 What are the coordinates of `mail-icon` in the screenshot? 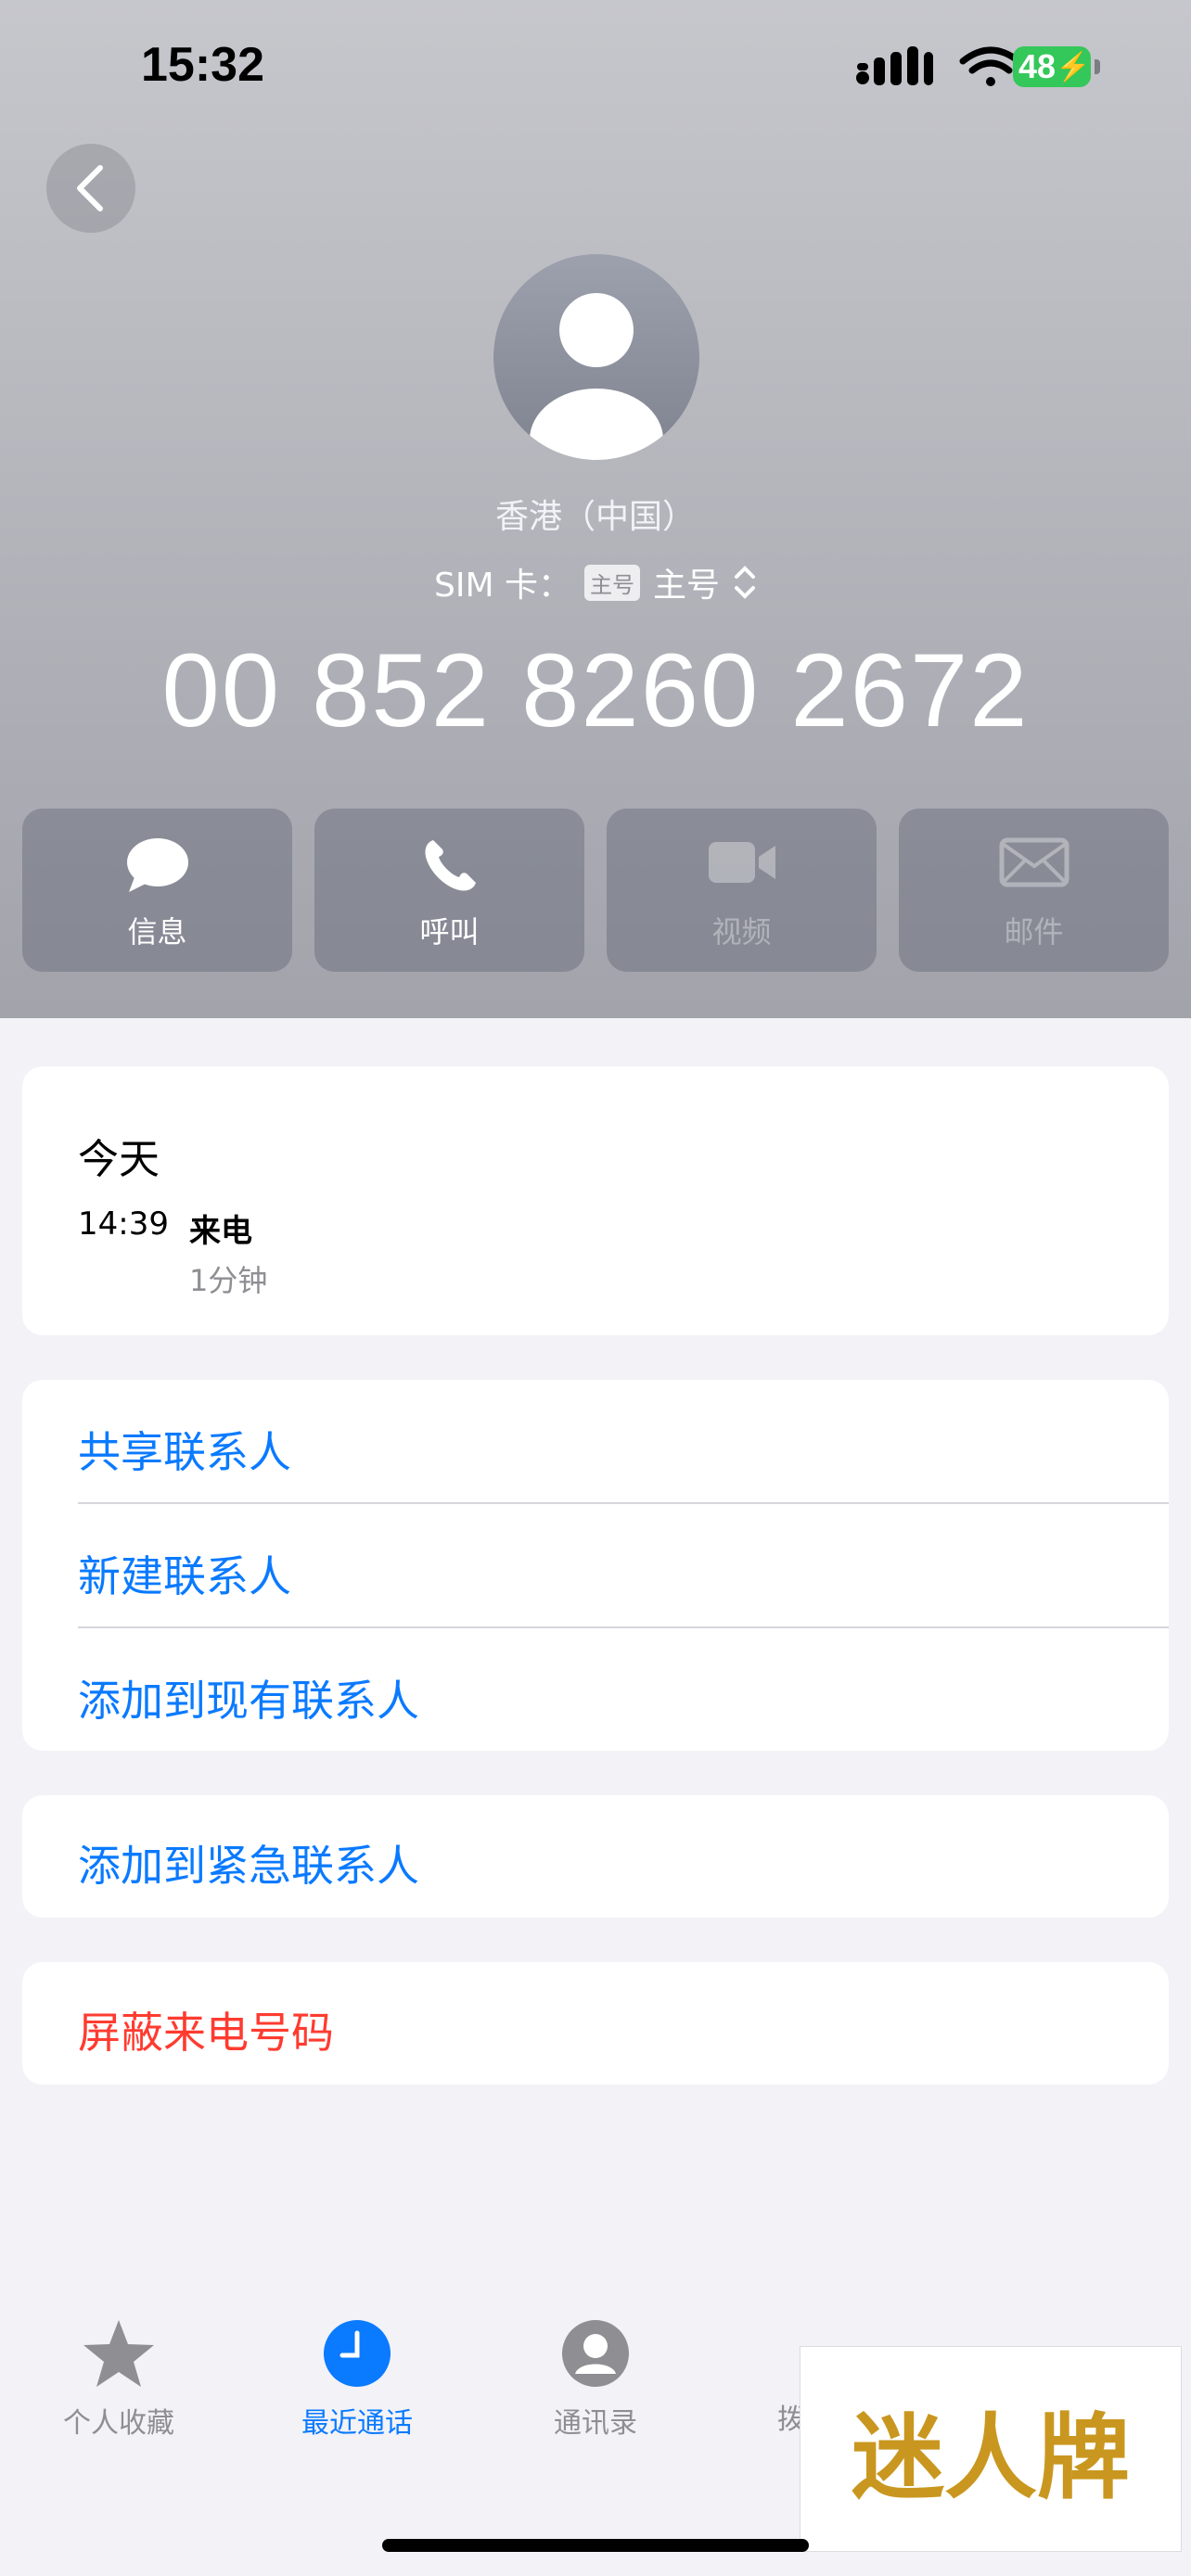 It's located at (1034, 862).